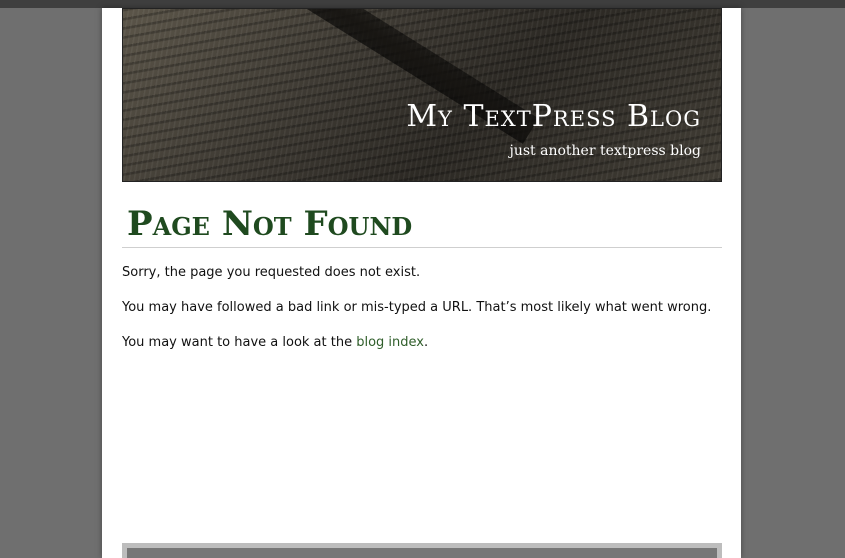  I want to click on site-tagline: just another textpress blog, so click(605, 151).